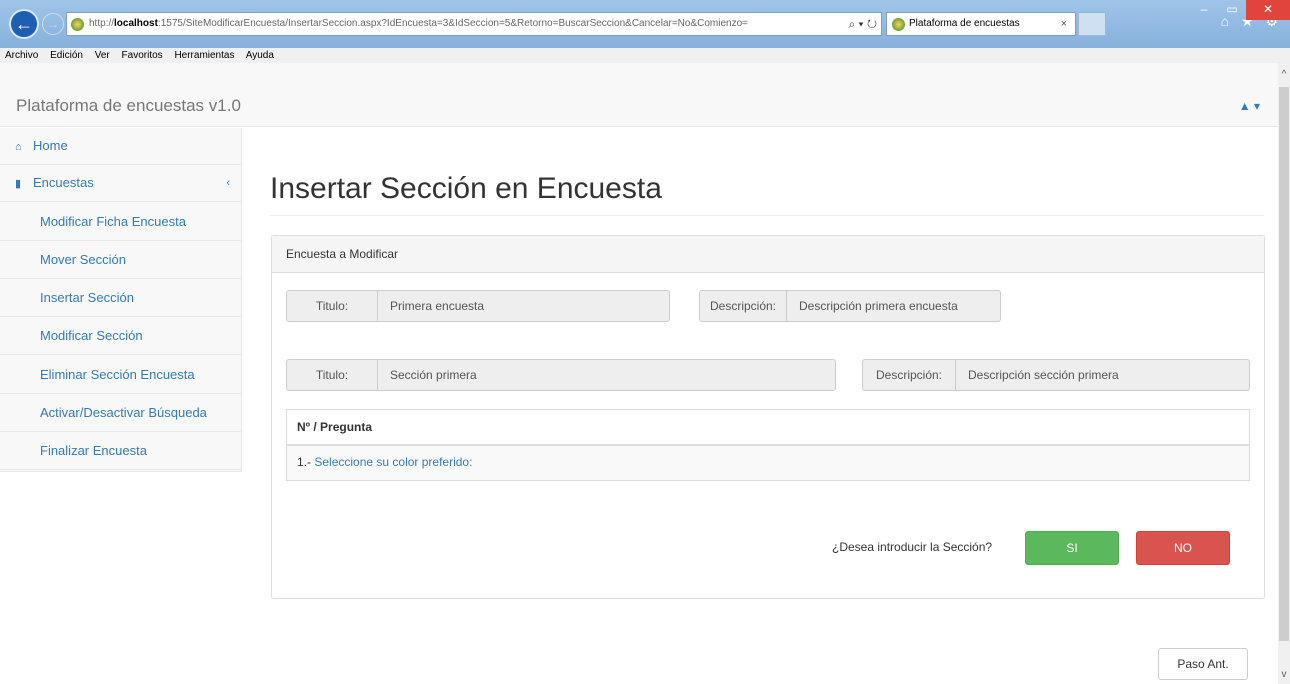 This screenshot has width=1290, height=684. What do you see at coordinates (743, 306) in the screenshot?
I see `encuesta-descripcion-label: Descripción:` at bounding box center [743, 306].